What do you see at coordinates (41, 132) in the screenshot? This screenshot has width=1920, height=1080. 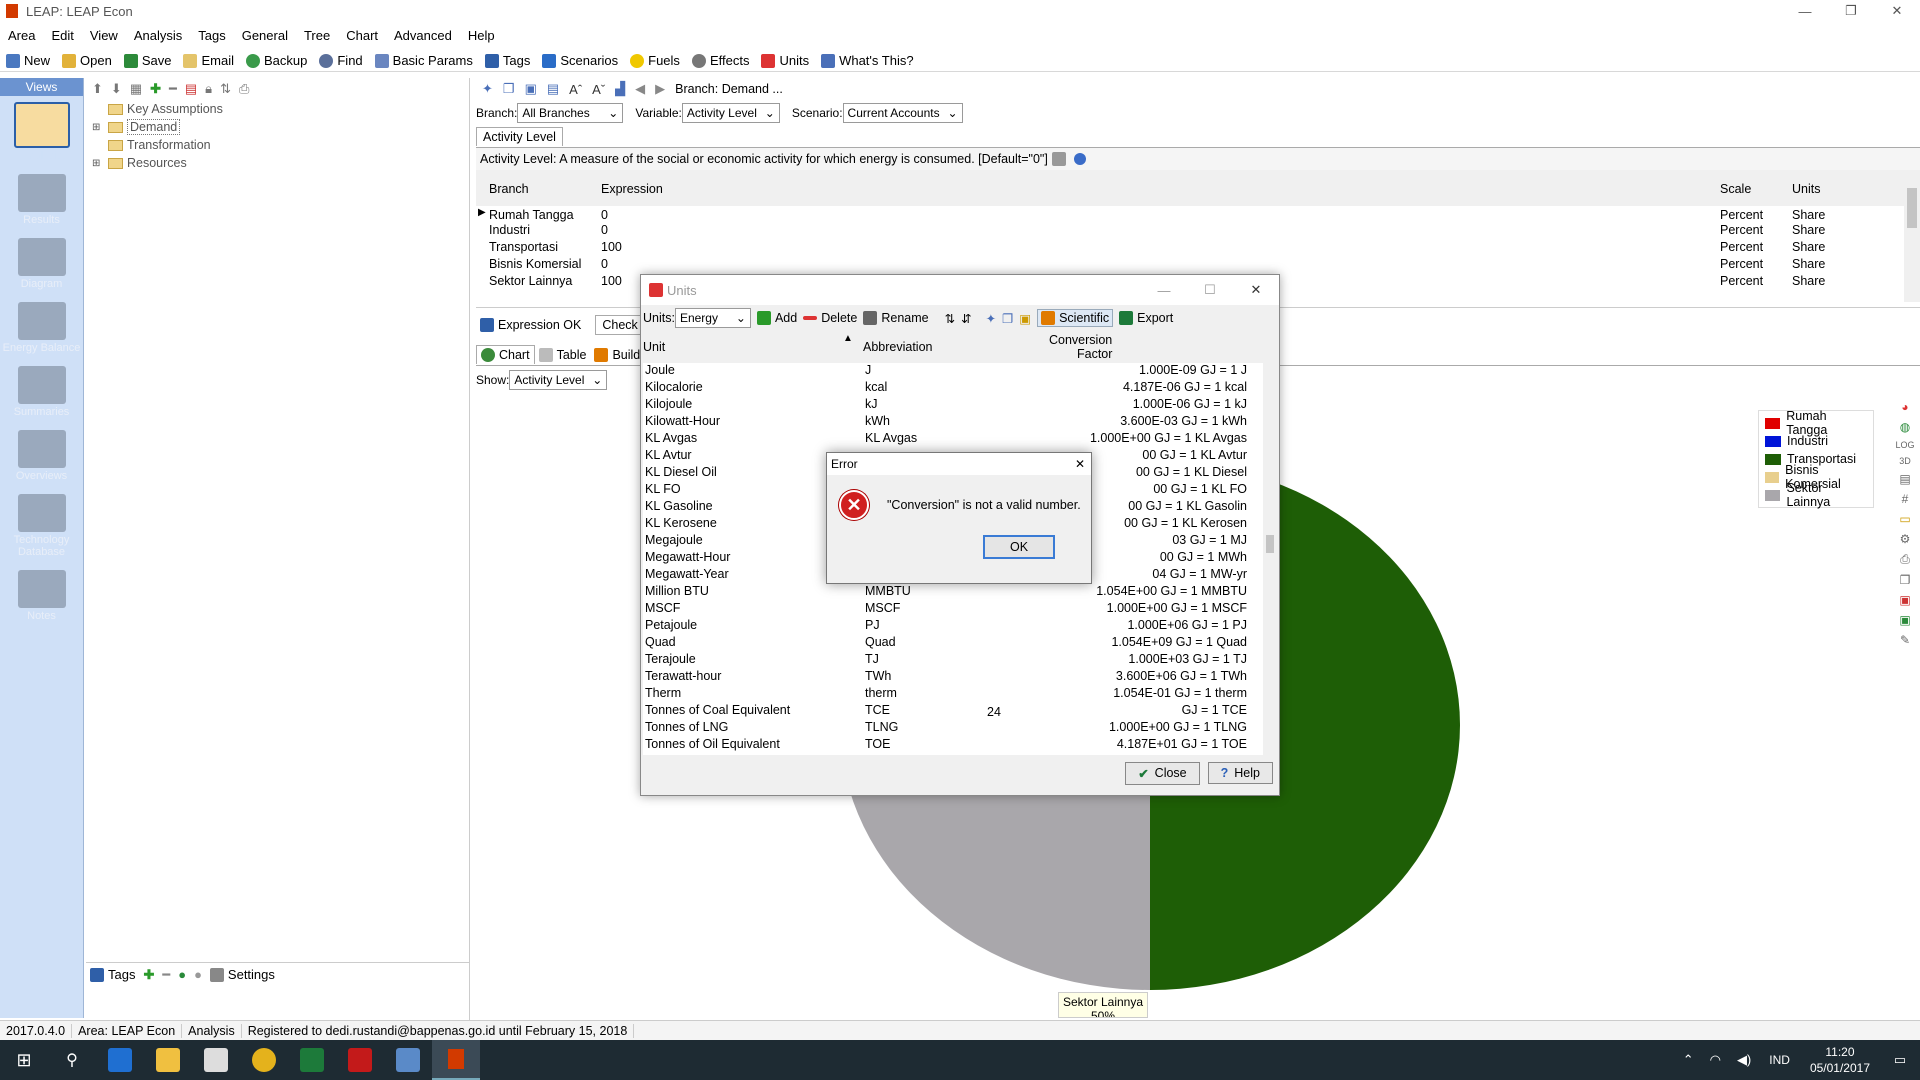 I see `view-analysis: Analysis` at bounding box center [41, 132].